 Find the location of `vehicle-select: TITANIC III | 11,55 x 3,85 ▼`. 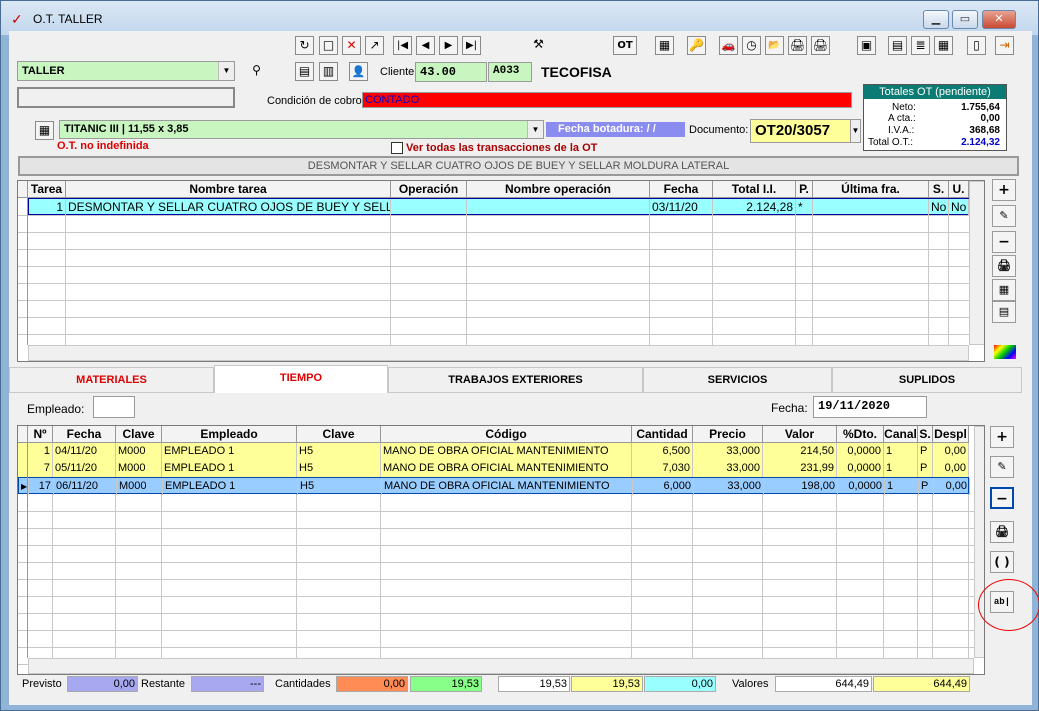

vehicle-select: TITANIC III | 11,55 x 3,85 ▼ is located at coordinates (301, 129).